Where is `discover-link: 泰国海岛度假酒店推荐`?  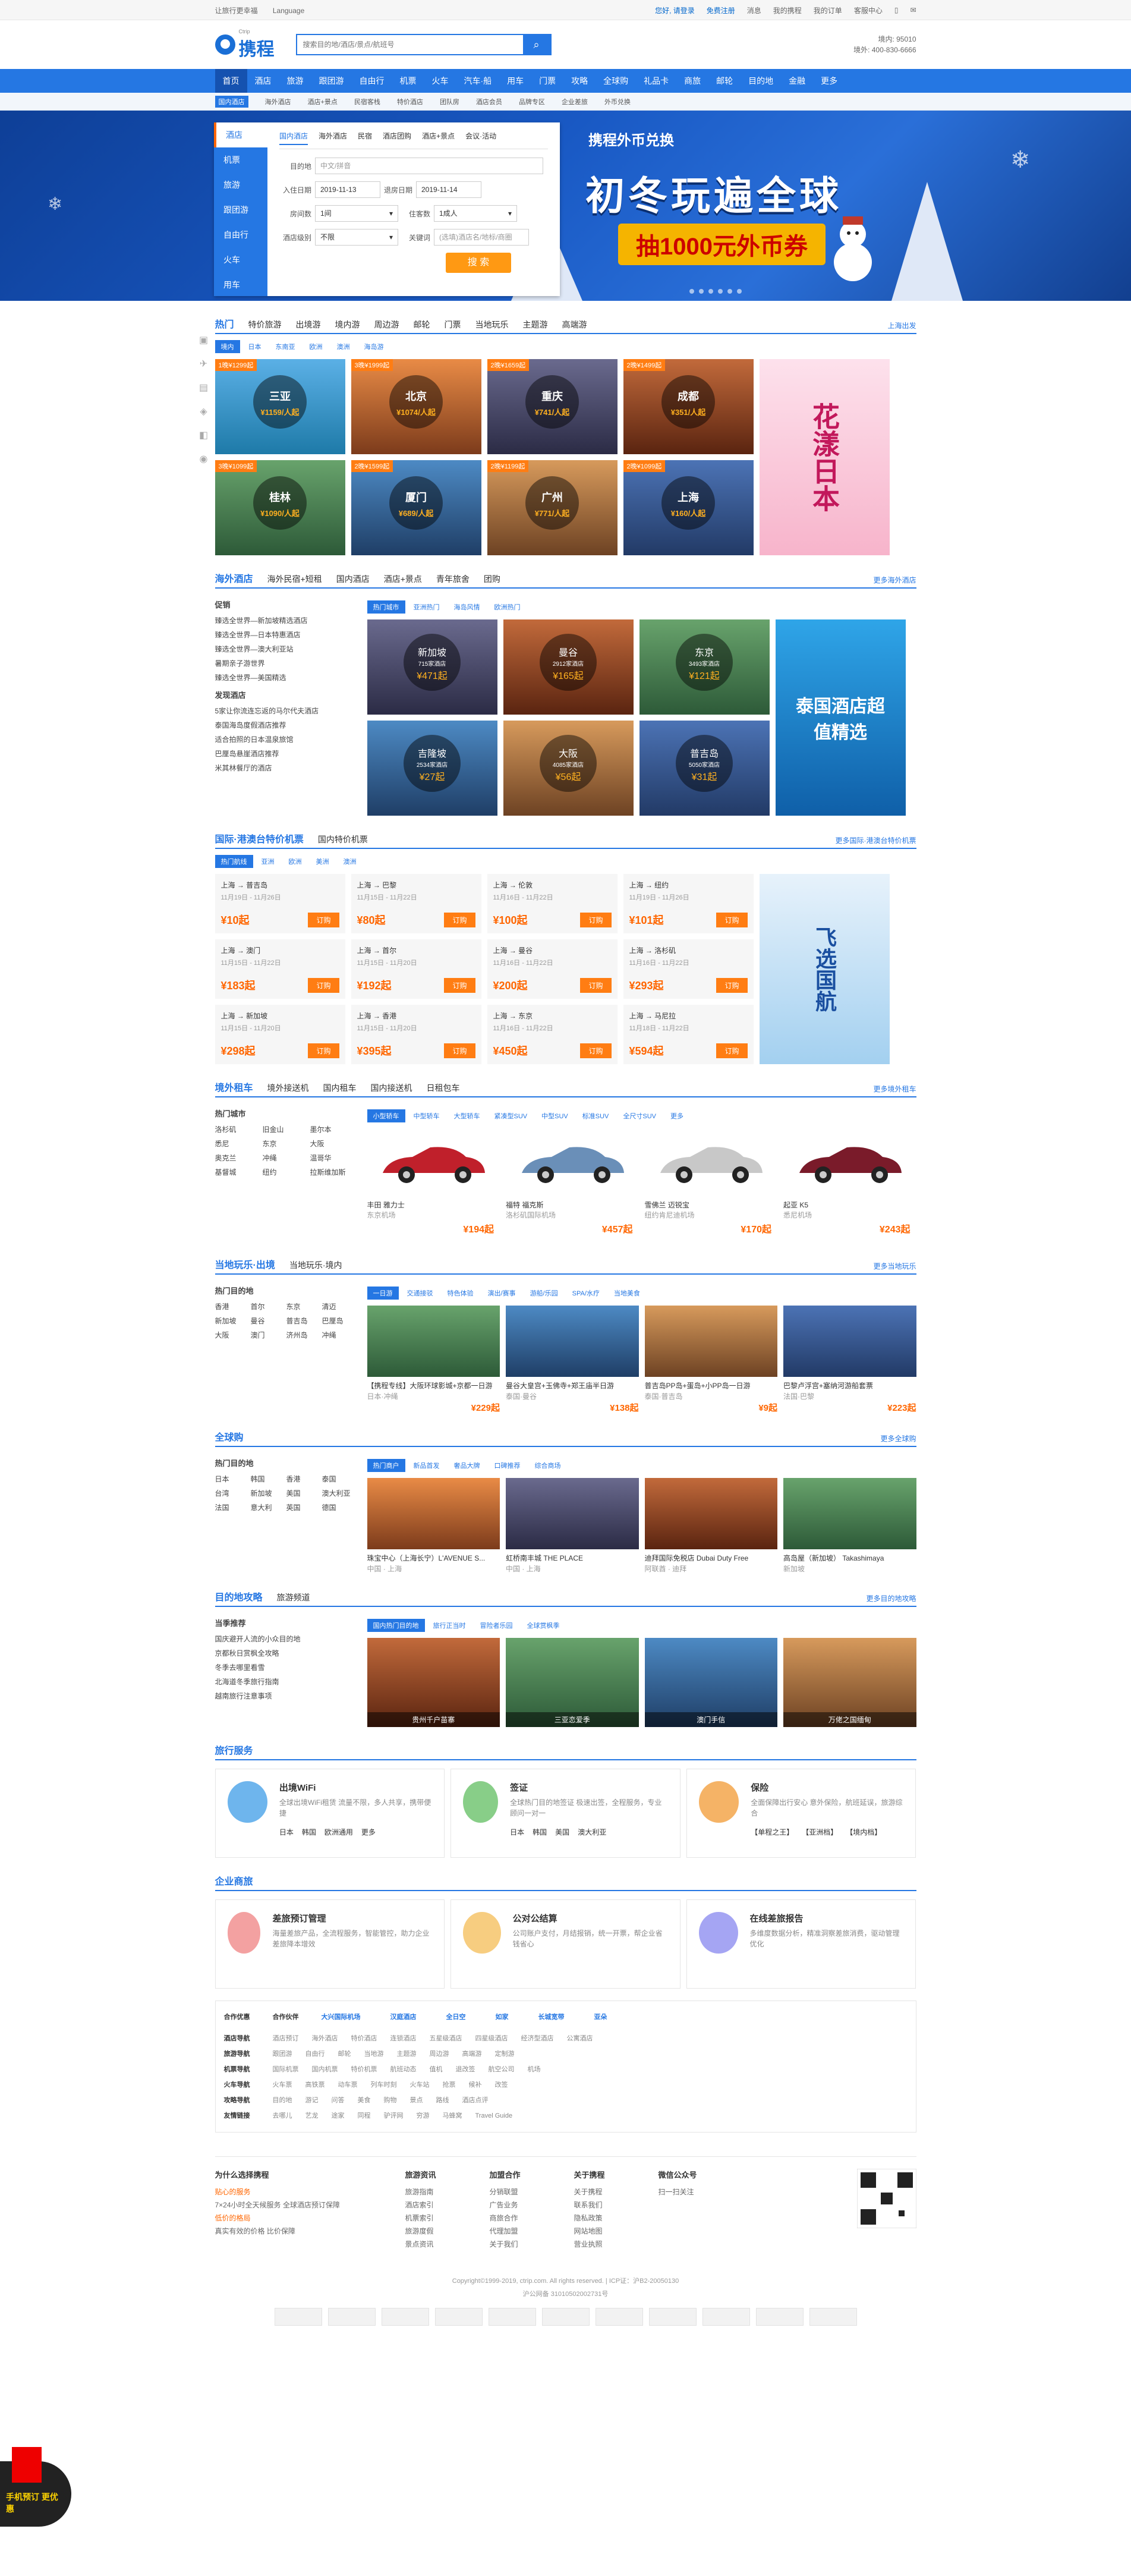 discover-link: 泰国海岛度假酒店推荐 is located at coordinates (286, 725).